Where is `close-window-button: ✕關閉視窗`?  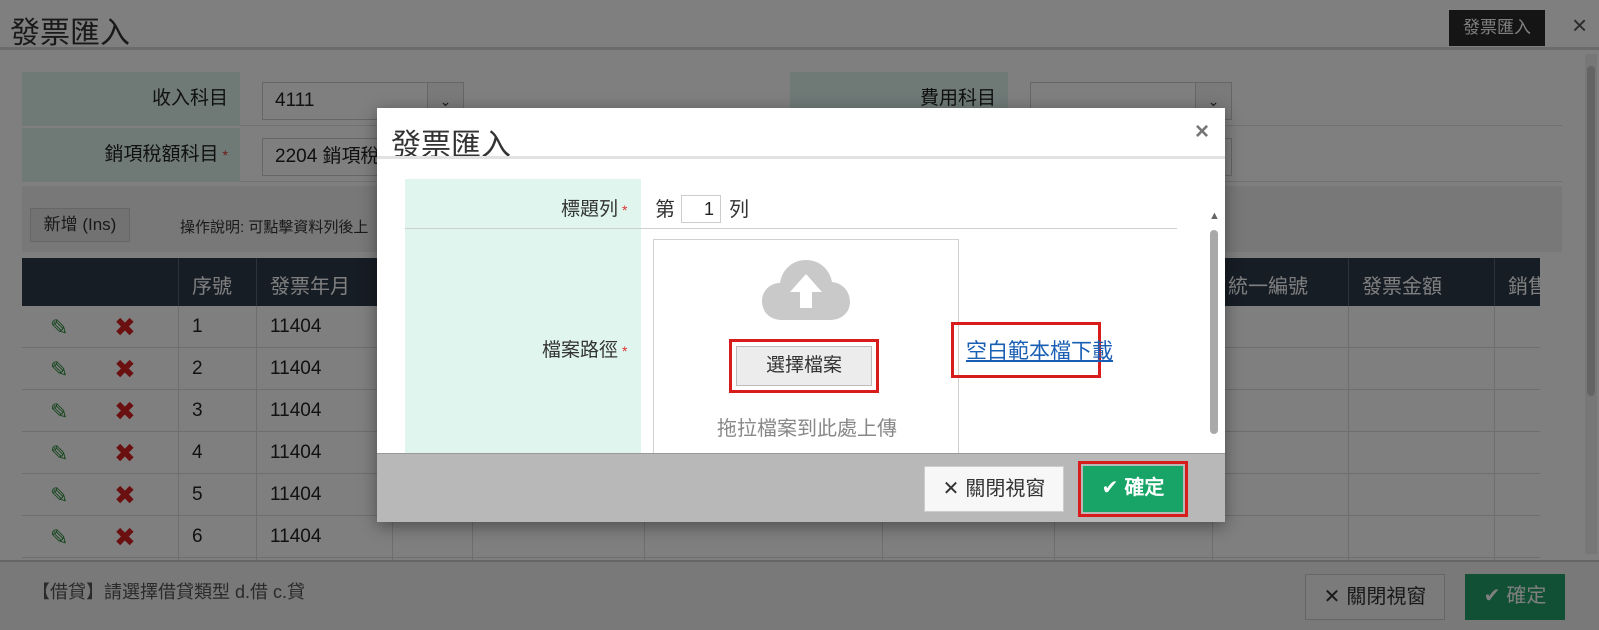 close-window-button: ✕關閉視窗 is located at coordinates (994, 489).